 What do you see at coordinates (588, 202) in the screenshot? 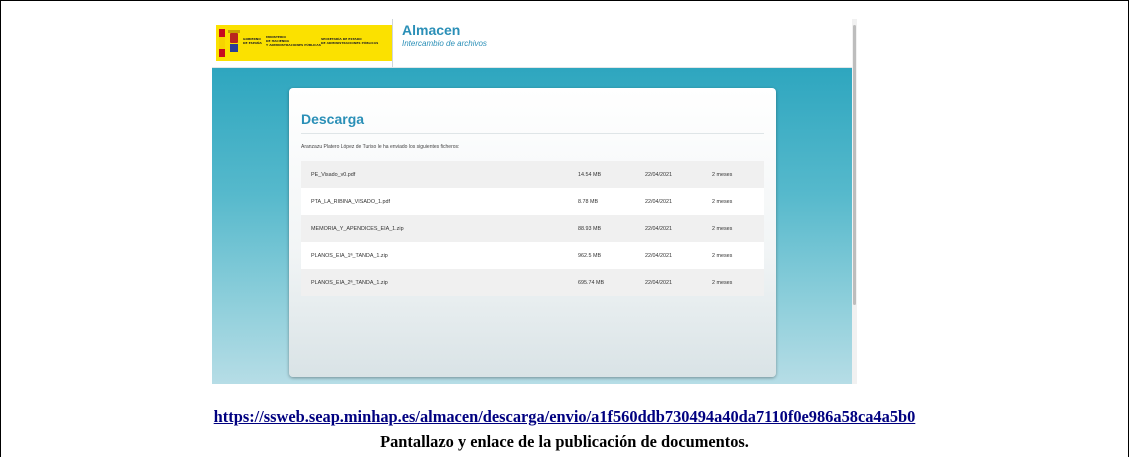
I see `file-size: 8.78 MB` at bounding box center [588, 202].